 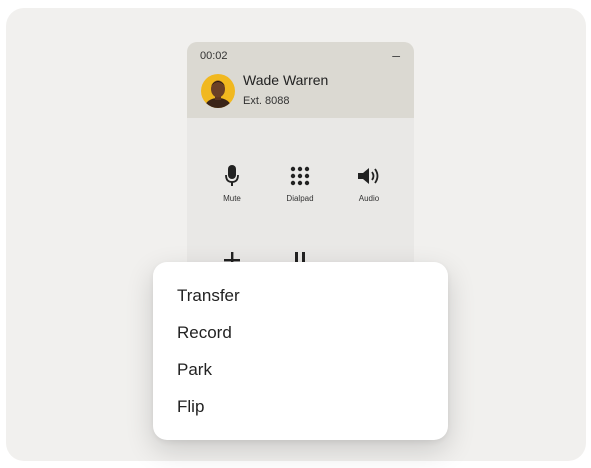 I want to click on avatar, so click(x=218, y=91).